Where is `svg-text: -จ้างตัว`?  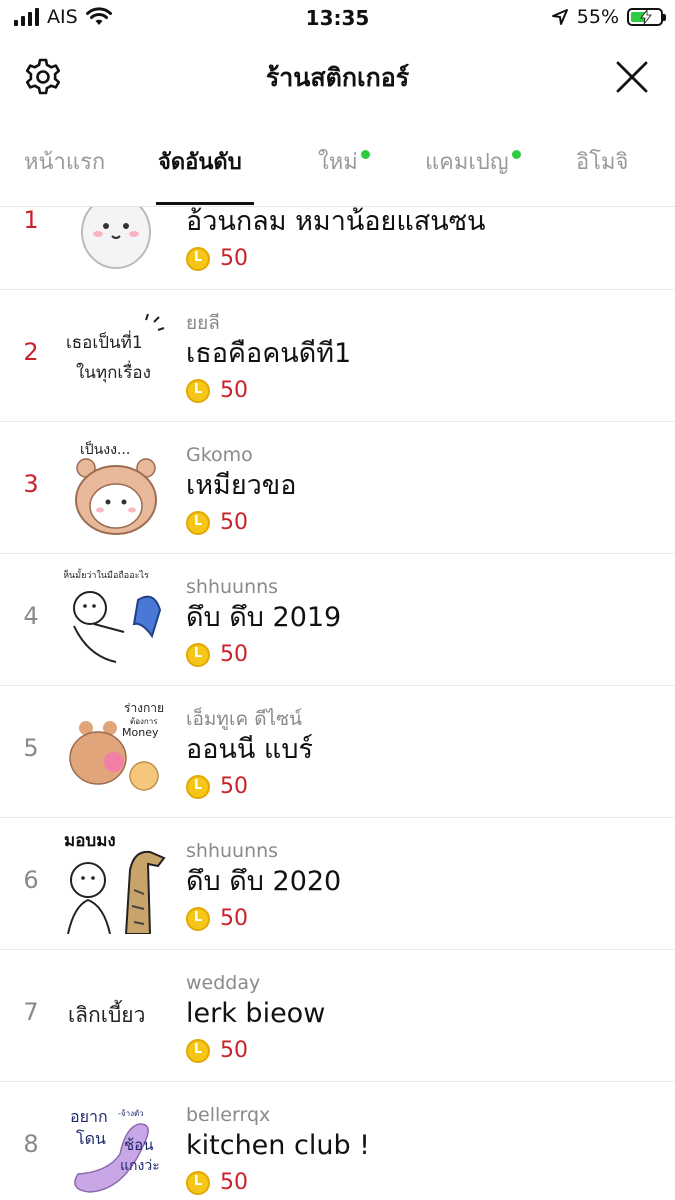
svg-text: -จ้างตัว is located at coordinates (131, 1113).